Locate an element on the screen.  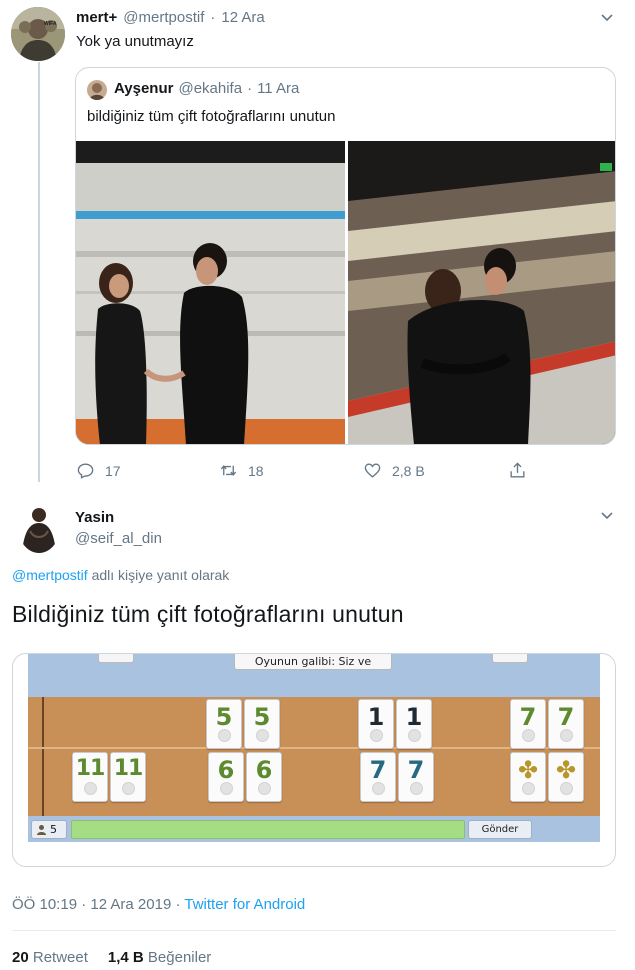
winner-banner: Oyunun galibi: Siz ve Buğra! is located at coordinates (313, 662).